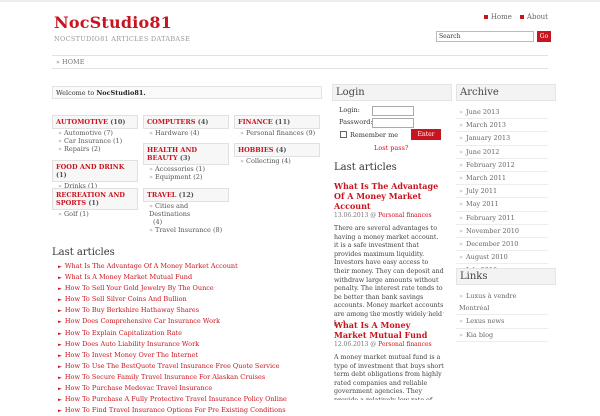  What do you see at coordinates (90, 167) in the screenshot?
I see `category-food-label: FOOD AND DRINK` at bounding box center [90, 167].